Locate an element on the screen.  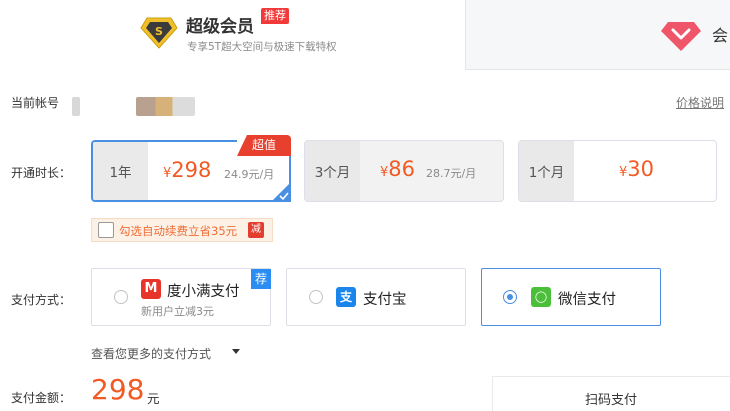
svip-diamond-icon: S is located at coordinates (159, 33).